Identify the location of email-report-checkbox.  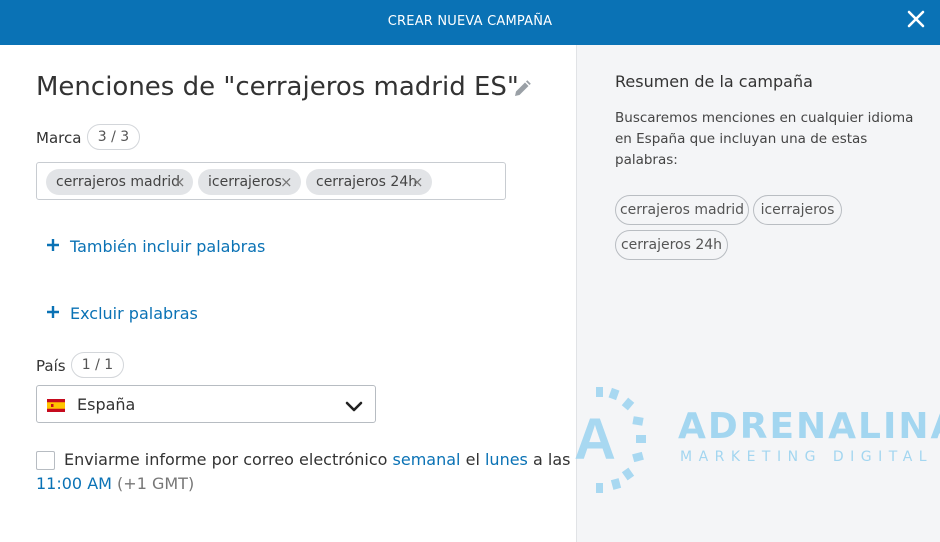
(45, 460).